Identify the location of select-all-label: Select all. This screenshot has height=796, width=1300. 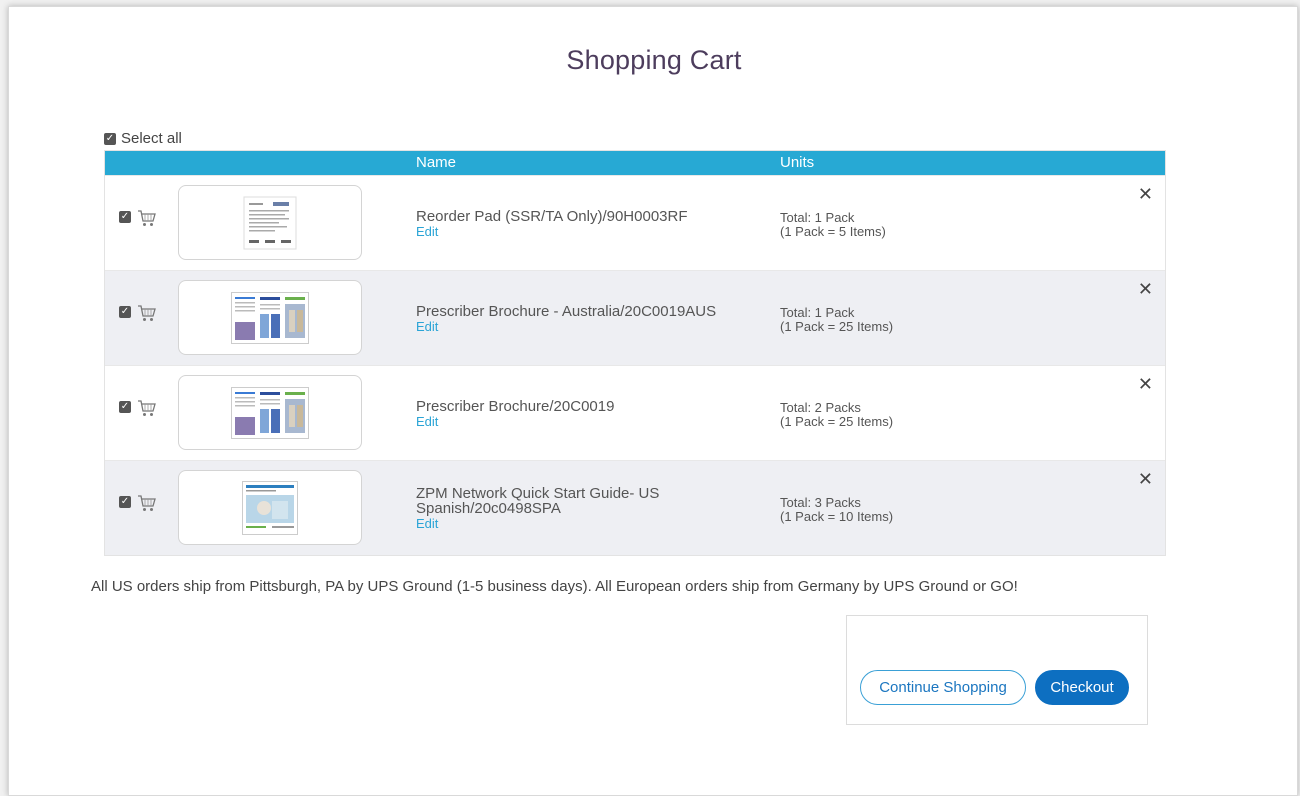
(151, 138).